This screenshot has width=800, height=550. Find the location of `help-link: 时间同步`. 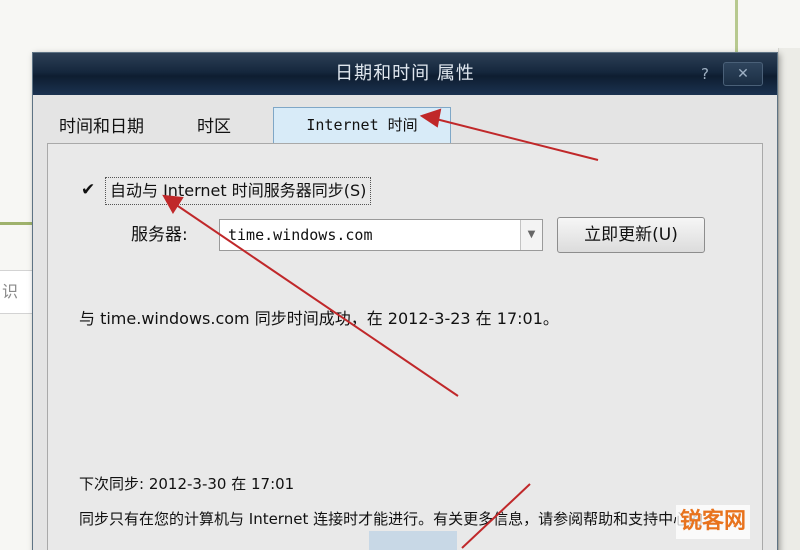

help-link: 时间同步 is located at coordinates (413, 540).